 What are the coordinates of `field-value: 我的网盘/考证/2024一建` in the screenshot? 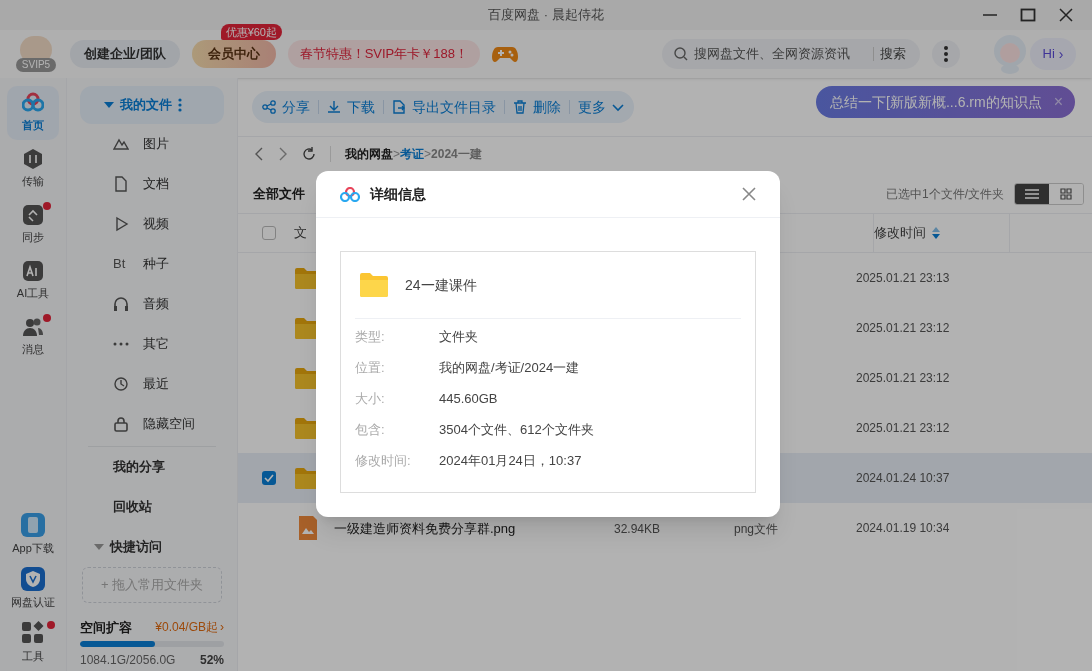 It's located at (509, 367).